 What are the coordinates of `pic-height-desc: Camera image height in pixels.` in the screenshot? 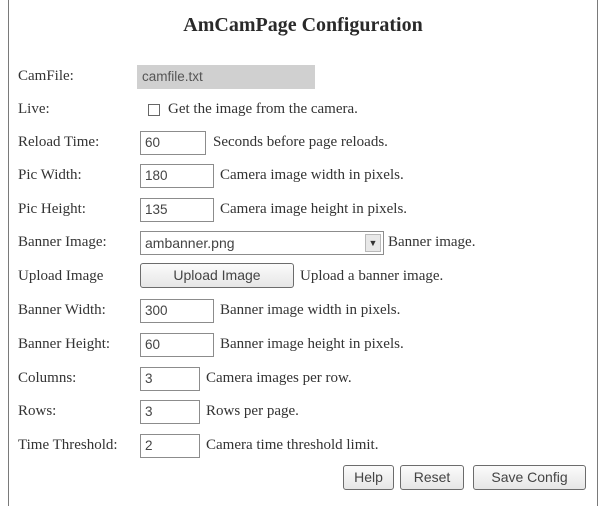 It's located at (314, 209).